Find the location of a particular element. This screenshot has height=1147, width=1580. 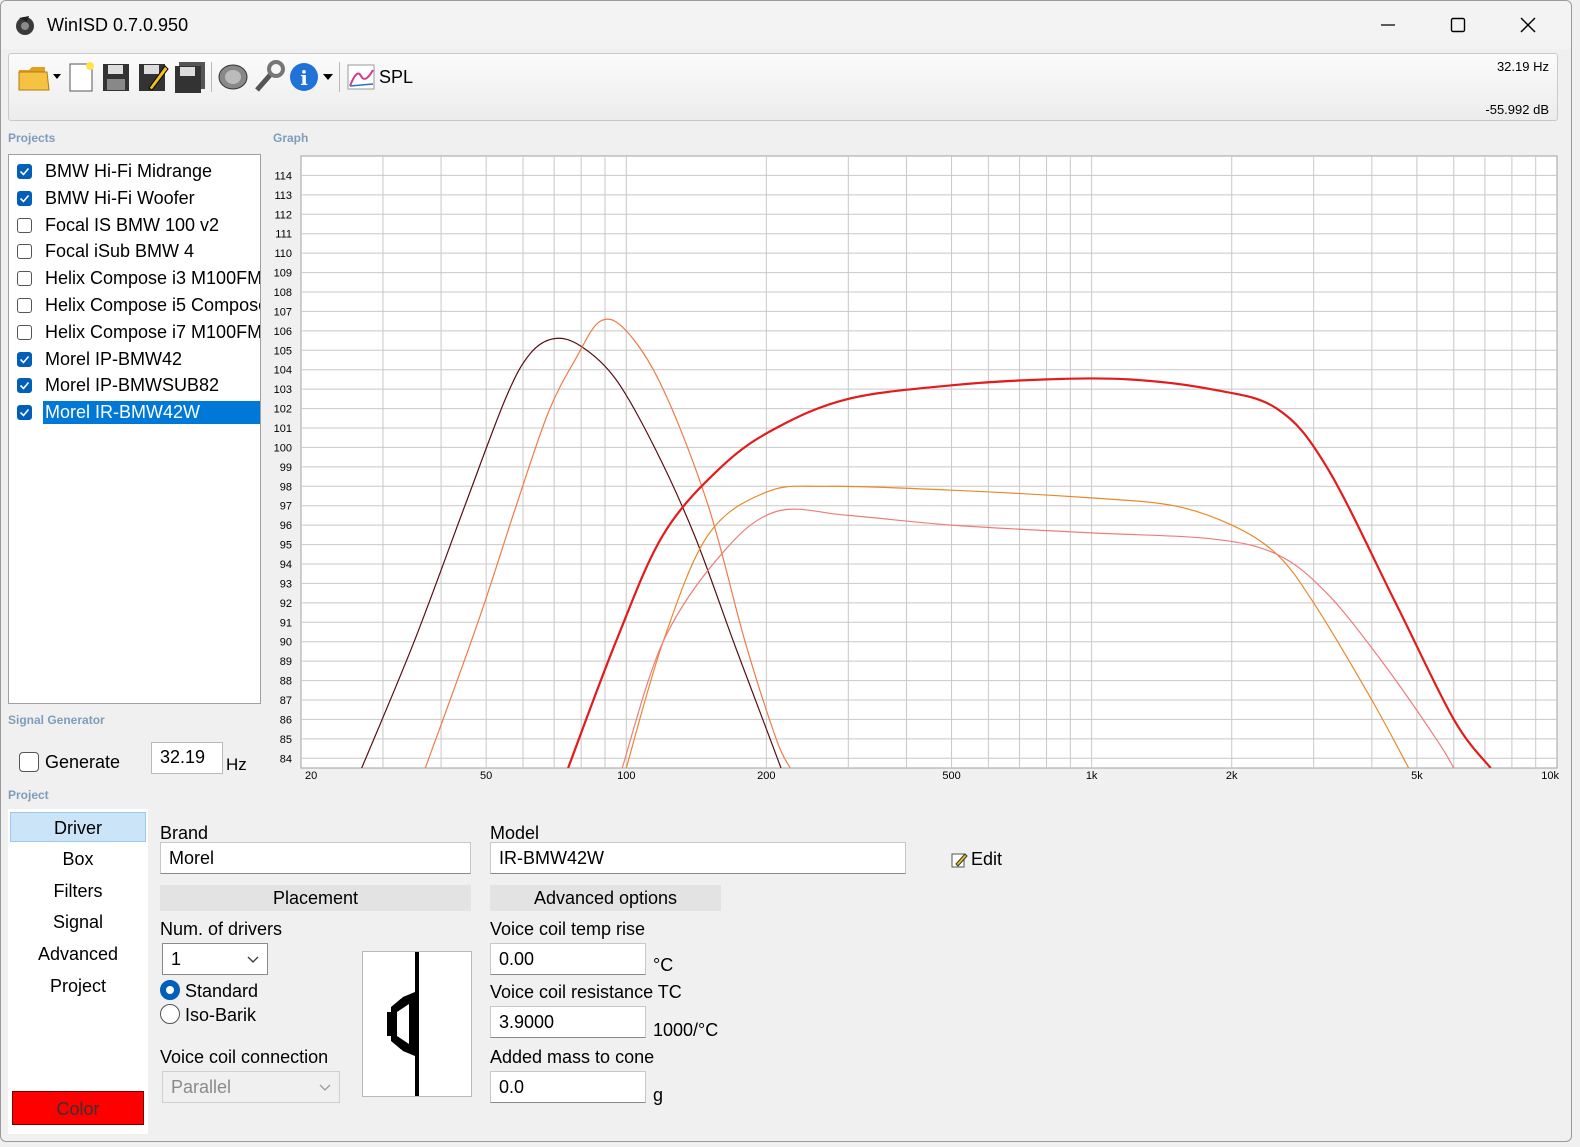

maximize-button is located at coordinates (1458, 25).